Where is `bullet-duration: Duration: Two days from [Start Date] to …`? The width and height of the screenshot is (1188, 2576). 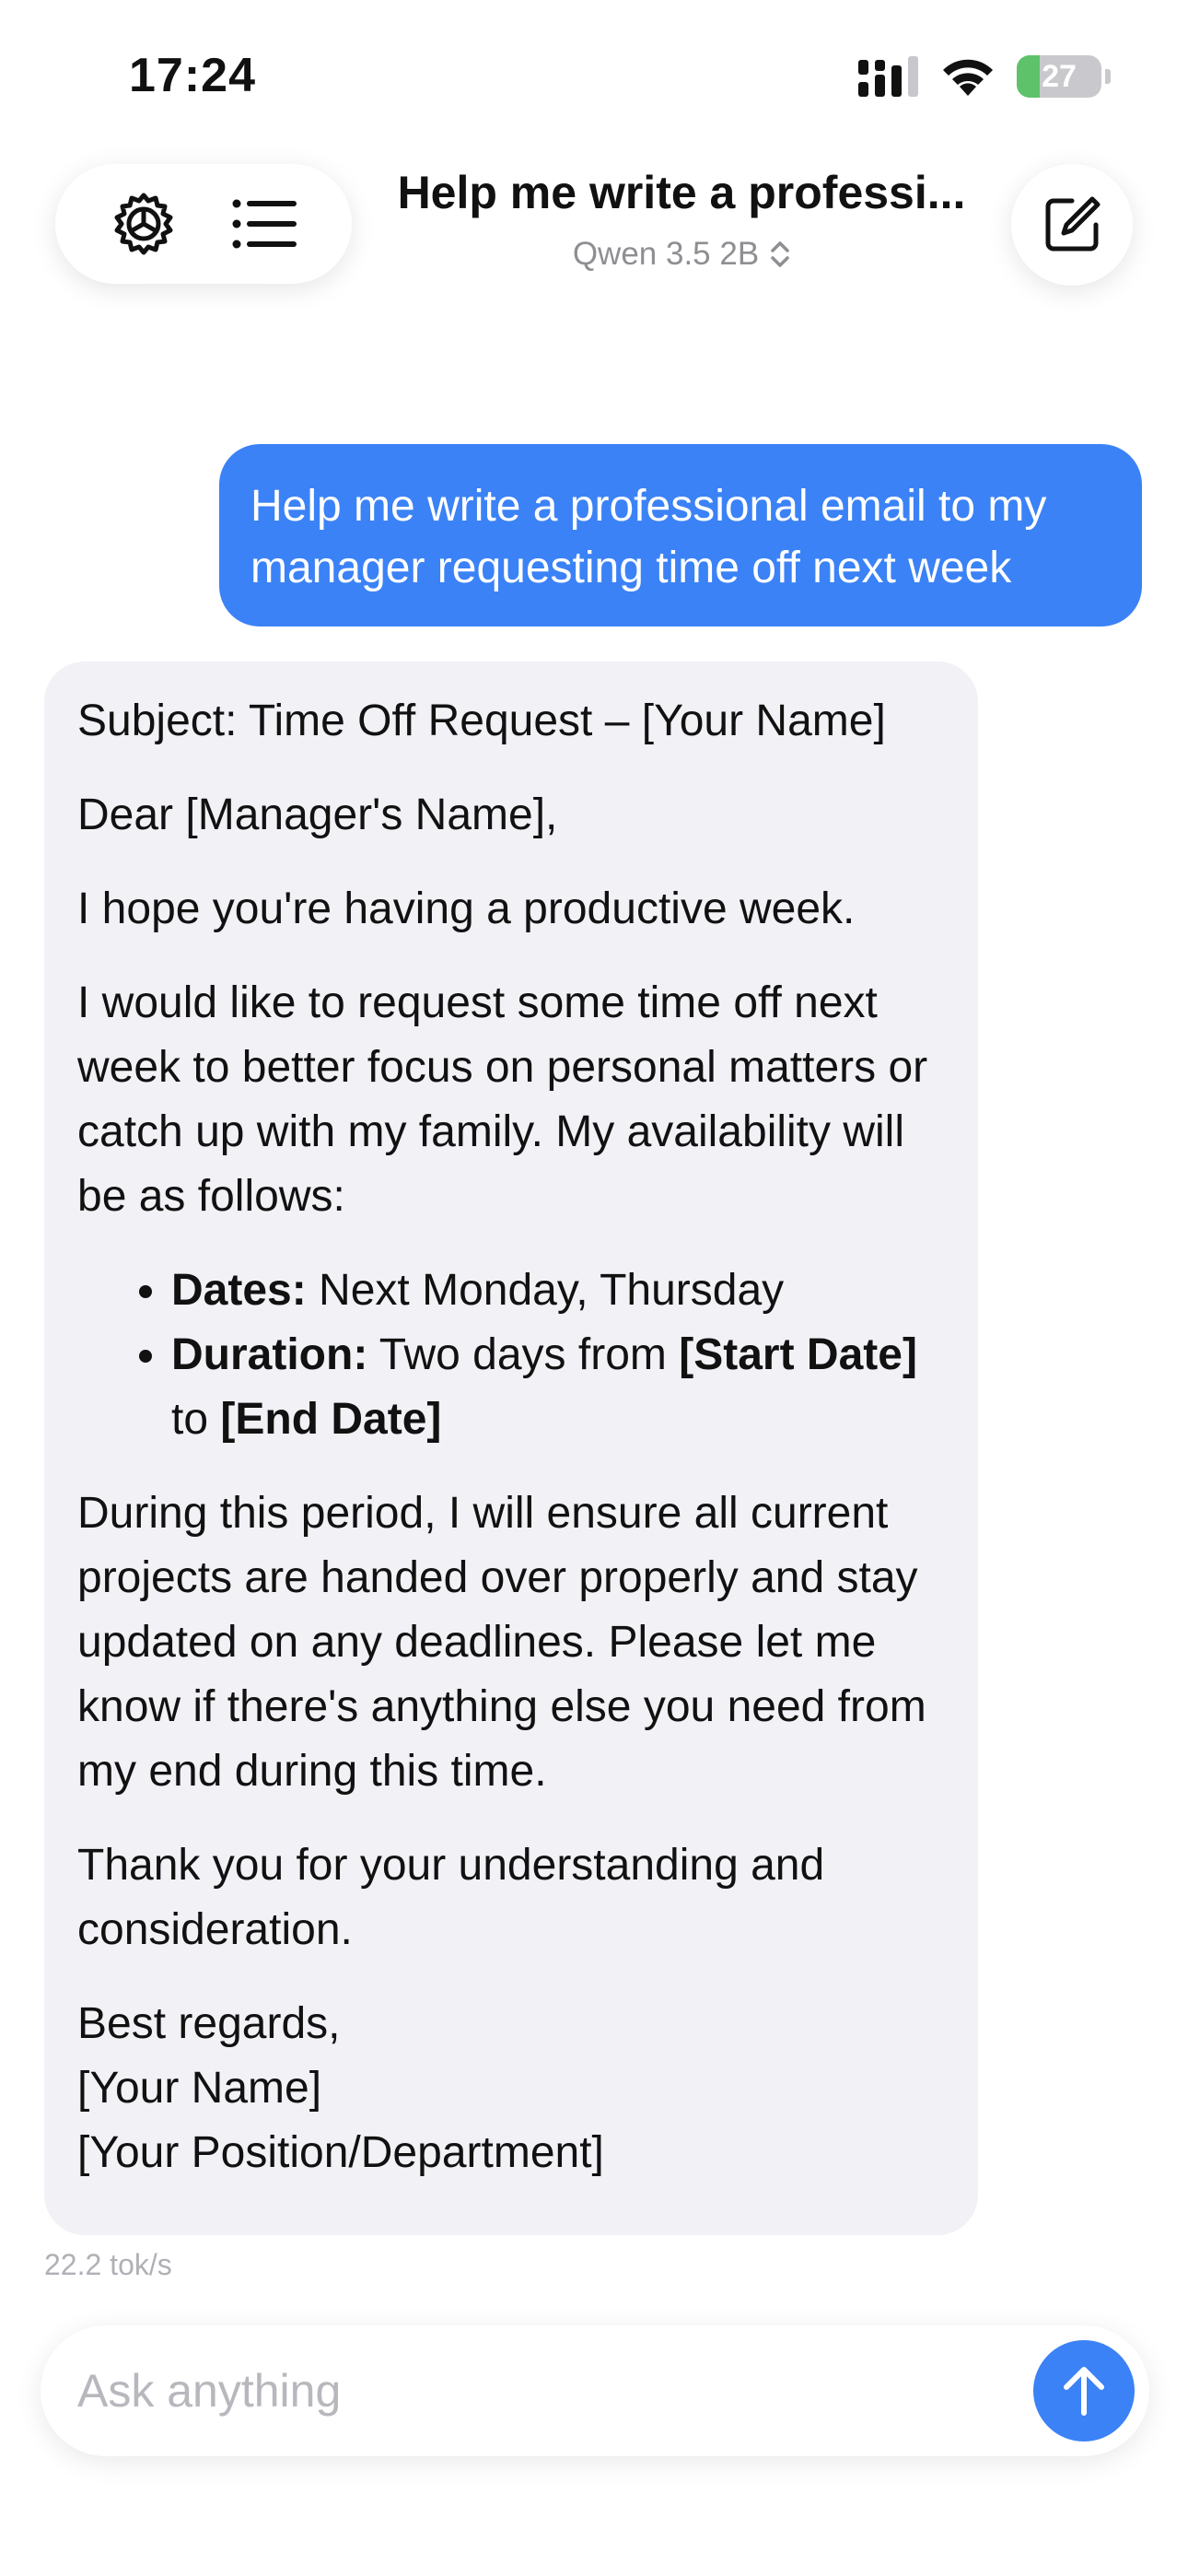 bullet-duration: Duration: Two days from [Start Date] to … is located at coordinates (558, 1387).